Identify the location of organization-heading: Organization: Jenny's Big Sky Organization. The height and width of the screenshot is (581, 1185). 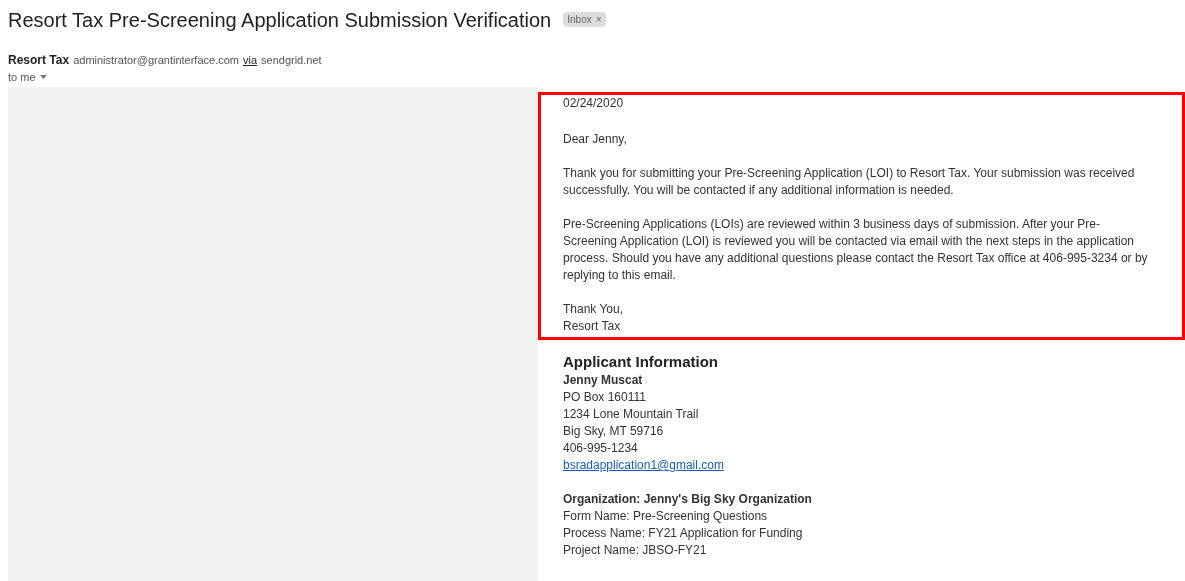
(688, 499).